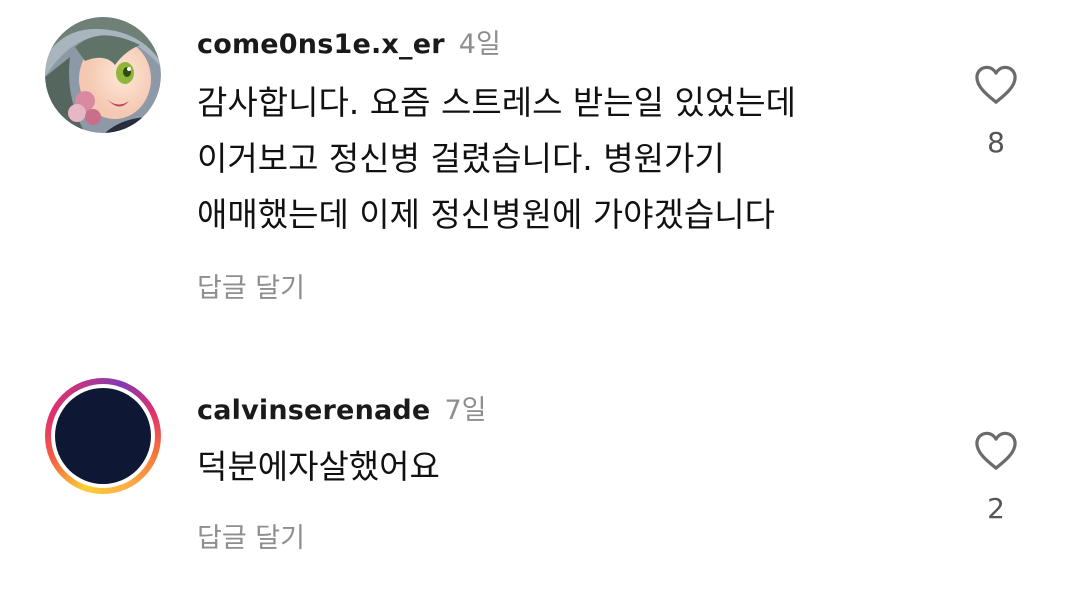 The height and width of the screenshot is (601, 1080). I want to click on like-count: 2, so click(996, 508).